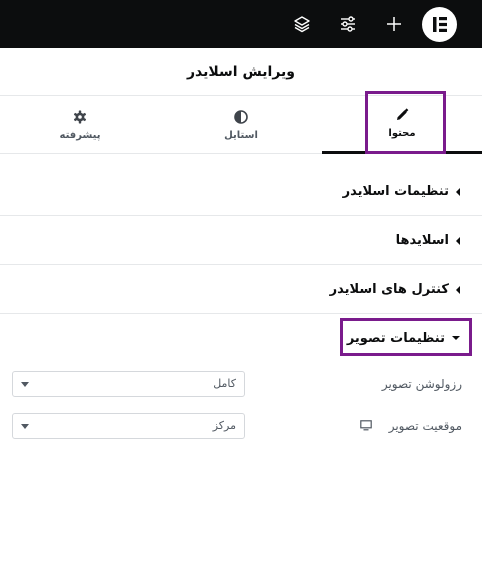 The image size is (482, 570). Describe the element at coordinates (128, 426) in the screenshot. I see `position-select: مرکز` at that location.